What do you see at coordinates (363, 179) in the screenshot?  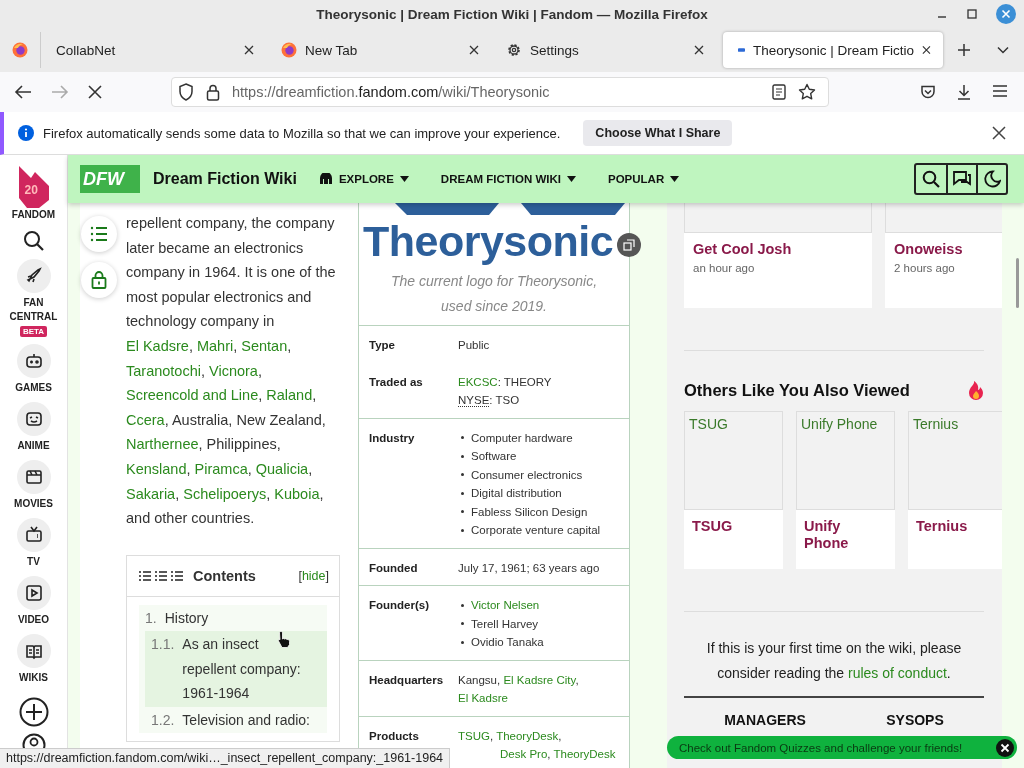 I see `nav-menu: EXPLORE` at bounding box center [363, 179].